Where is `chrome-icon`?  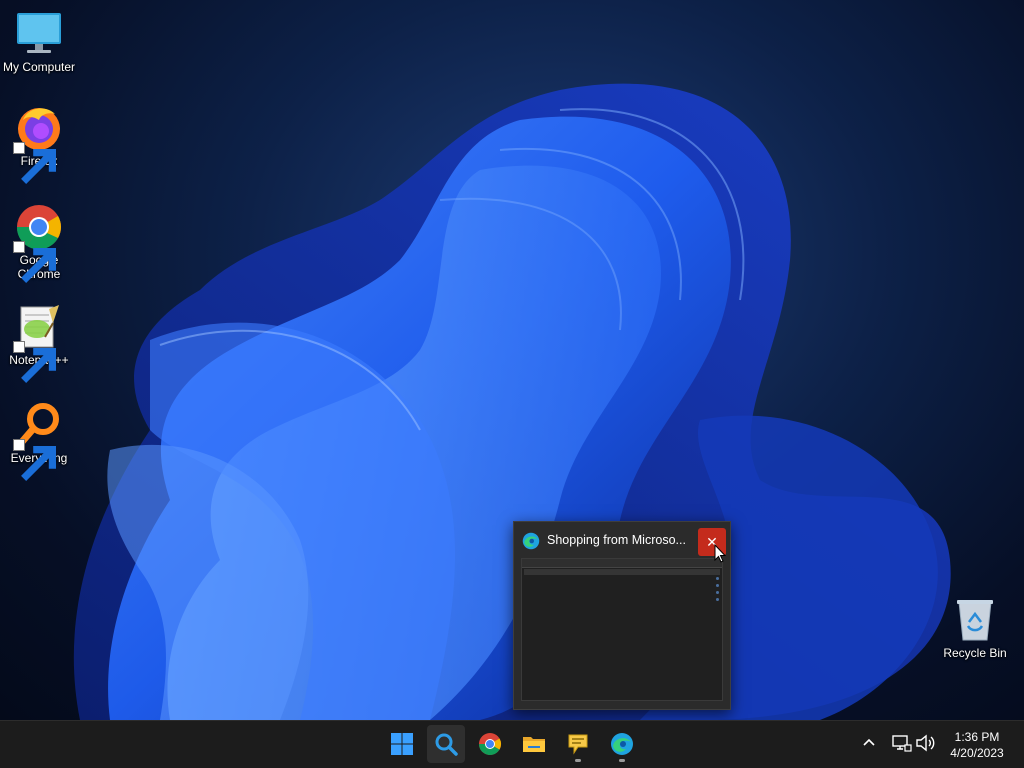
chrome-icon is located at coordinates (490, 744).